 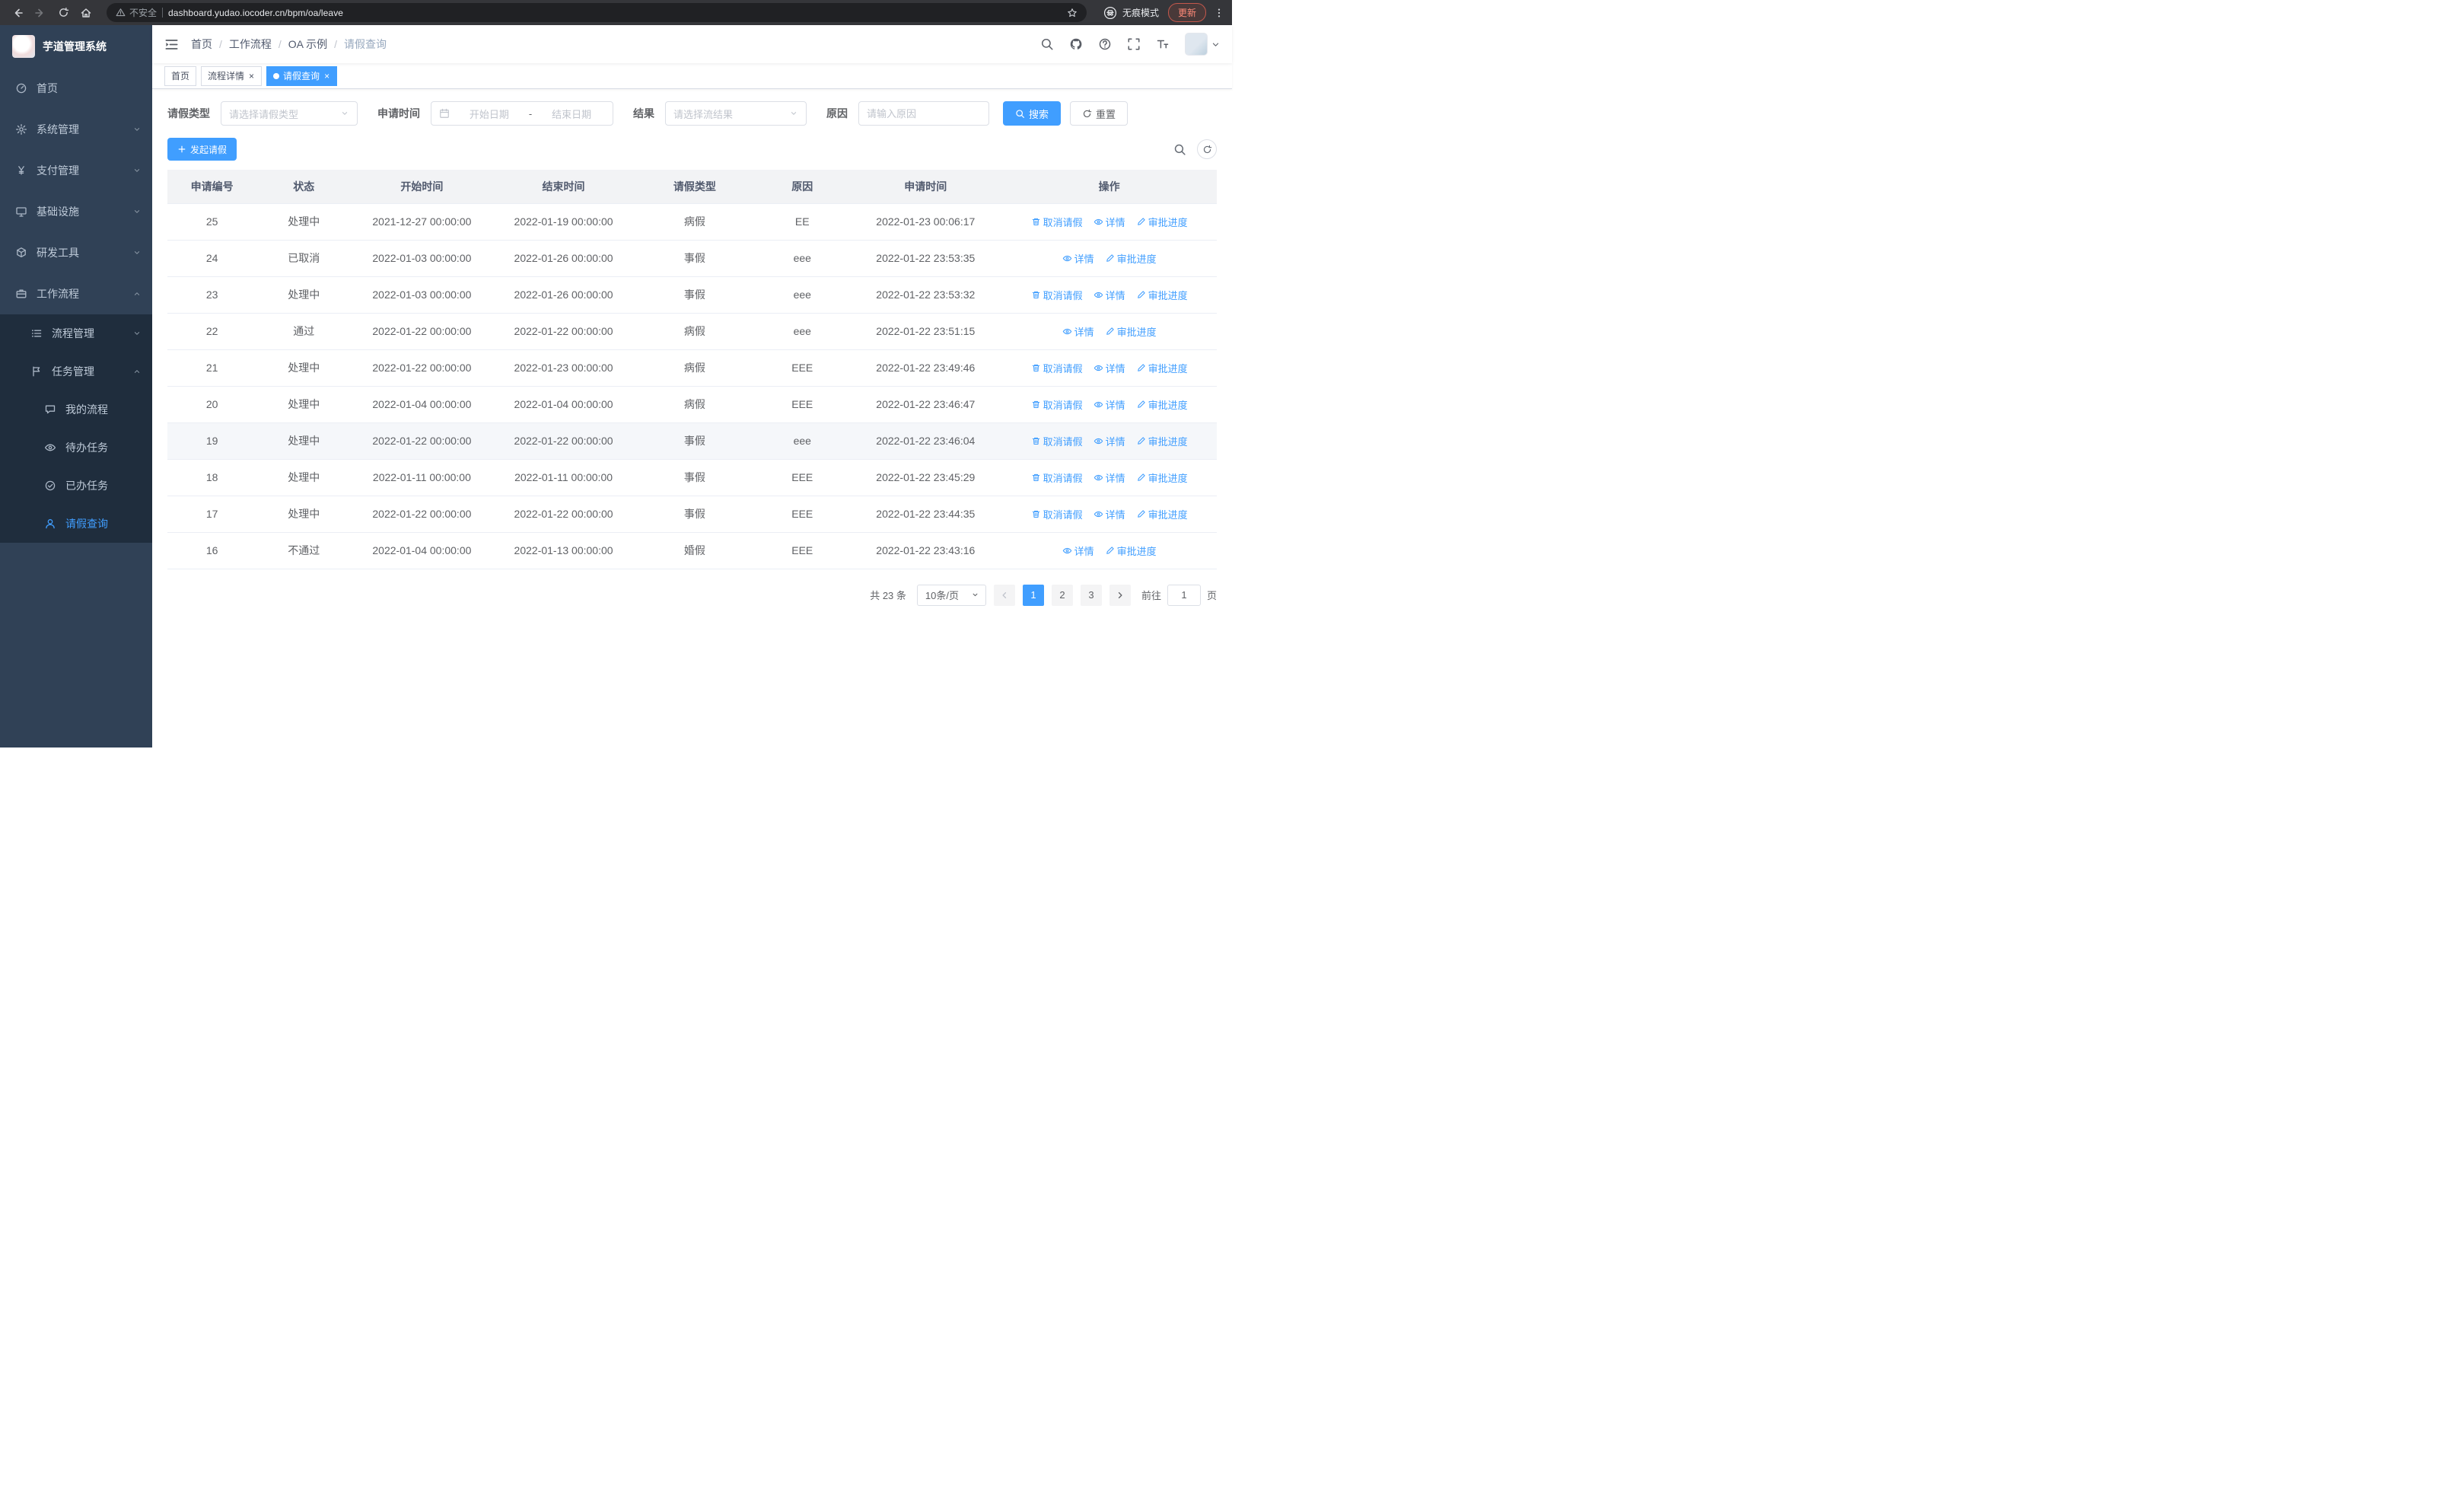 What do you see at coordinates (1063, 478) in the screenshot?
I see `cancel-leave-link-label: 取消请假` at bounding box center [1063, 478].